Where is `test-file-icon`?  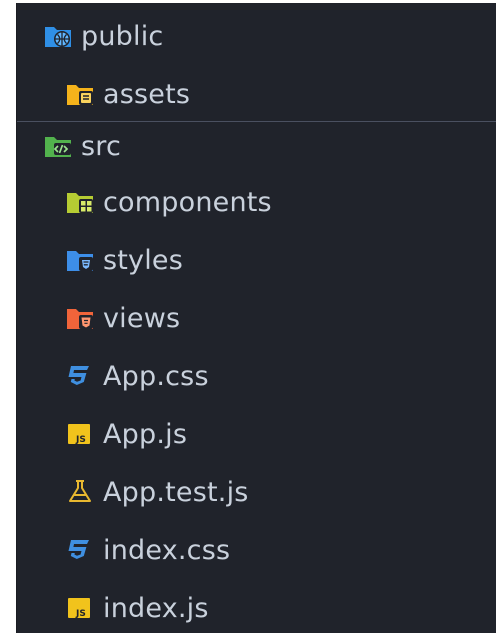
test-file-icon is located at coordinates (80, 491).